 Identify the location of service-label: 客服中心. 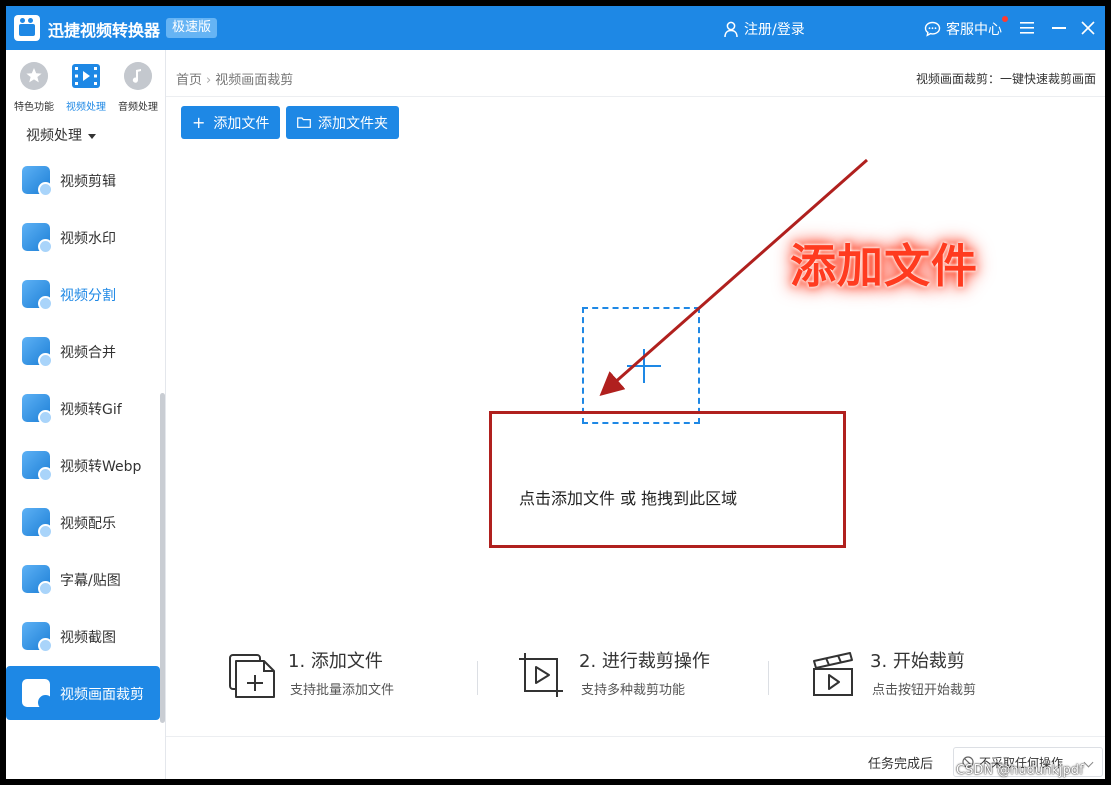
(974, 30).